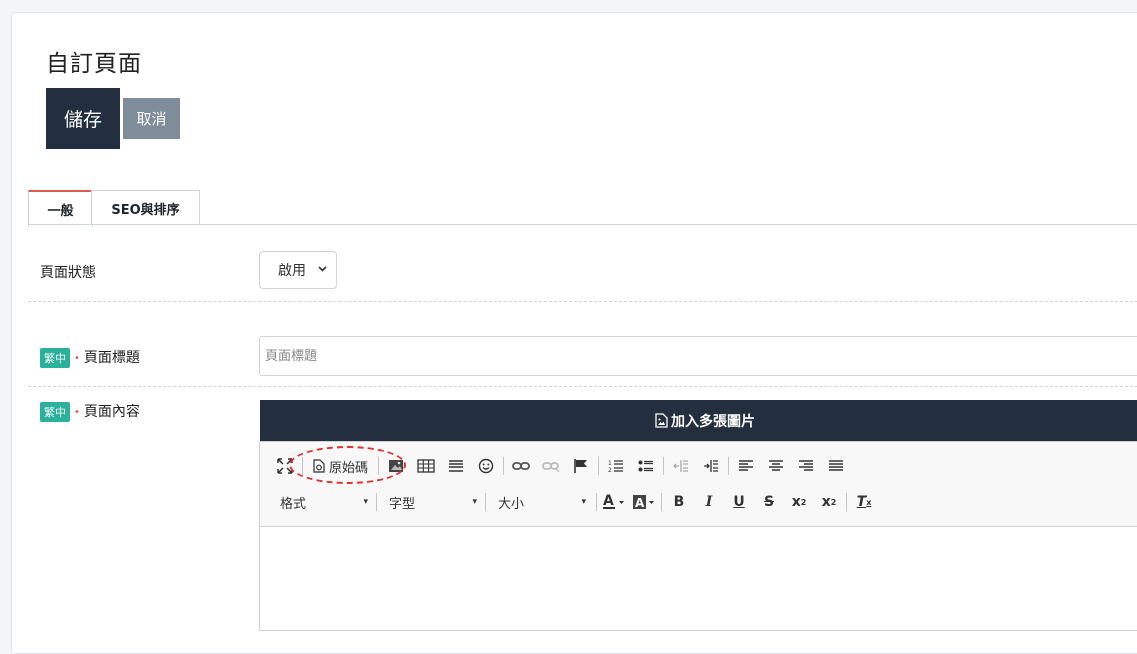 The image size is (1137, 654). What do you see at coordinates (713, 421) in the screenshot?
I see `add-multiple-images-label: 加入多張圖片` at bounding box center [713, 421].